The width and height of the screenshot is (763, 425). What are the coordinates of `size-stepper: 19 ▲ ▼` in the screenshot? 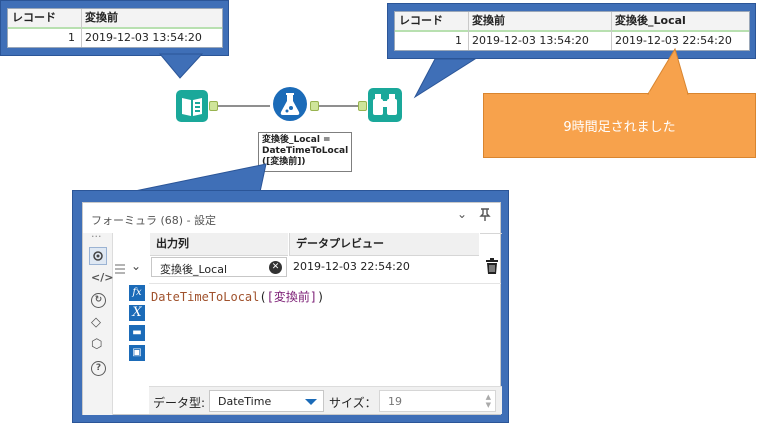 It's located at (437, 401).